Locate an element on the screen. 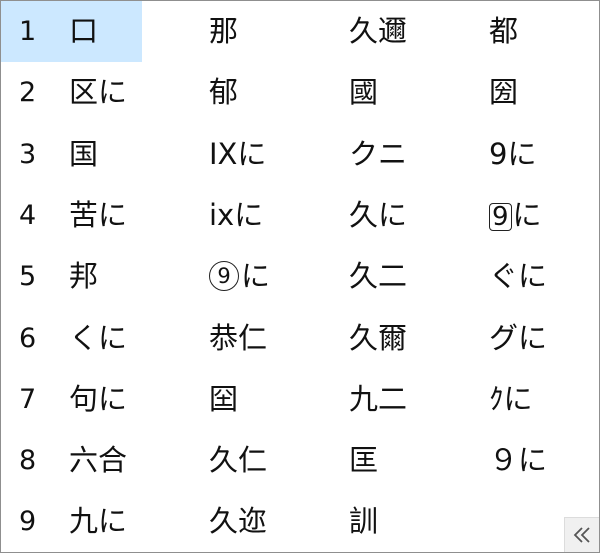  candidate-item: ixに is located at coordinates (236, 215).